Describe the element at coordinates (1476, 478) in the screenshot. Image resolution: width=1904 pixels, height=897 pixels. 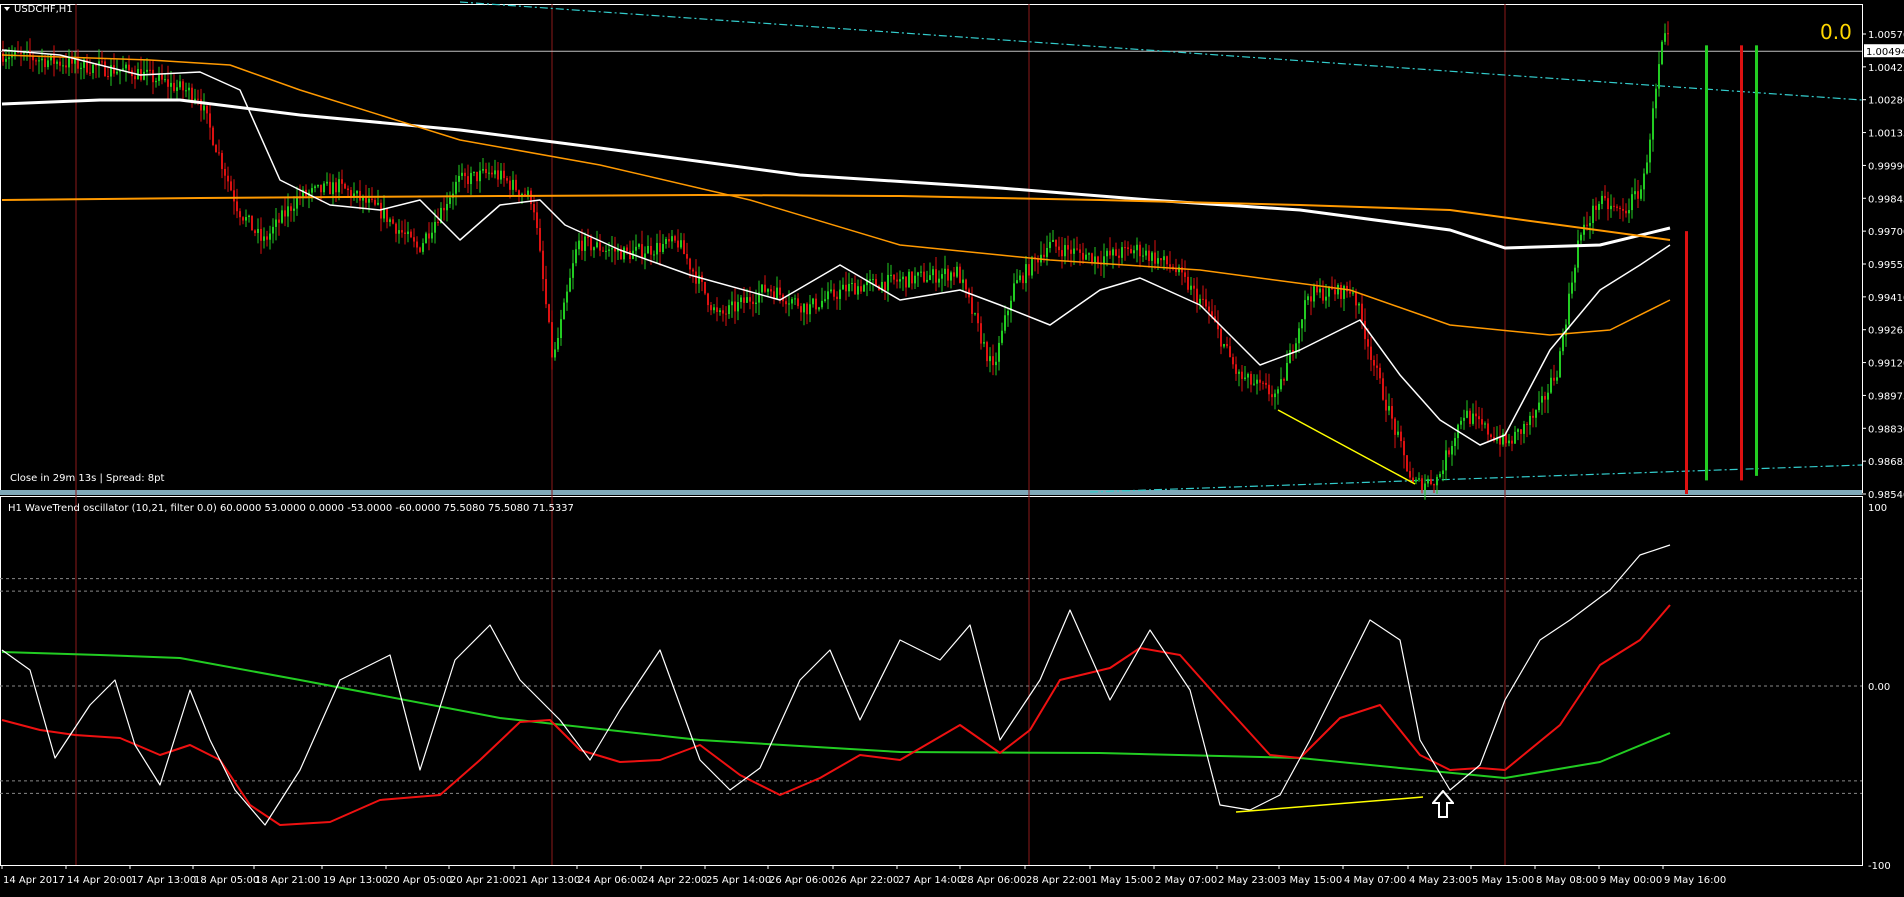
I see `trendline-lower` at that location.